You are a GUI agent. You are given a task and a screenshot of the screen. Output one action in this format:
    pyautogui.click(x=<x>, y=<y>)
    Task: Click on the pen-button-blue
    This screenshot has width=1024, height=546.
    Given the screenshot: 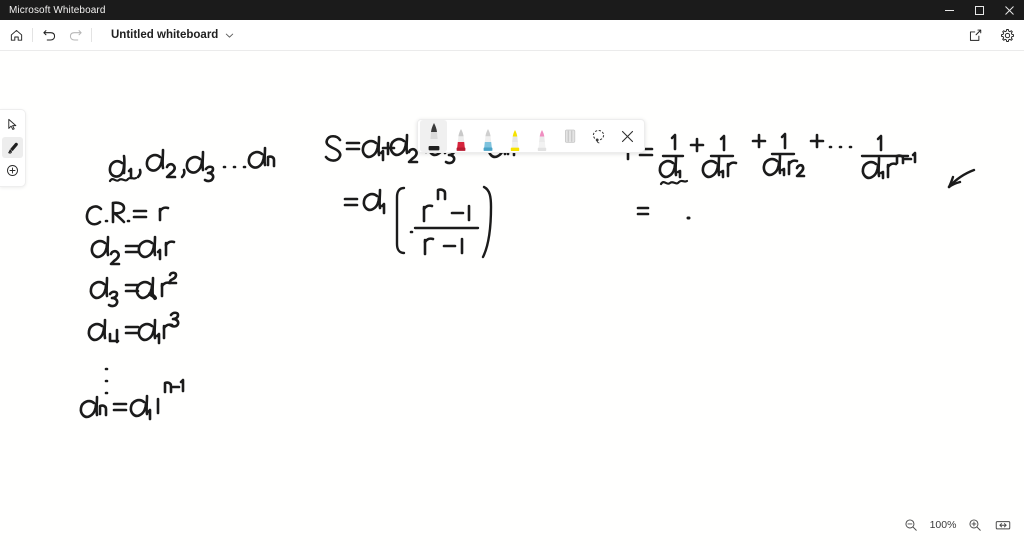 What is the action you would take?
    pyautogui.click(x=487, y=136)
    